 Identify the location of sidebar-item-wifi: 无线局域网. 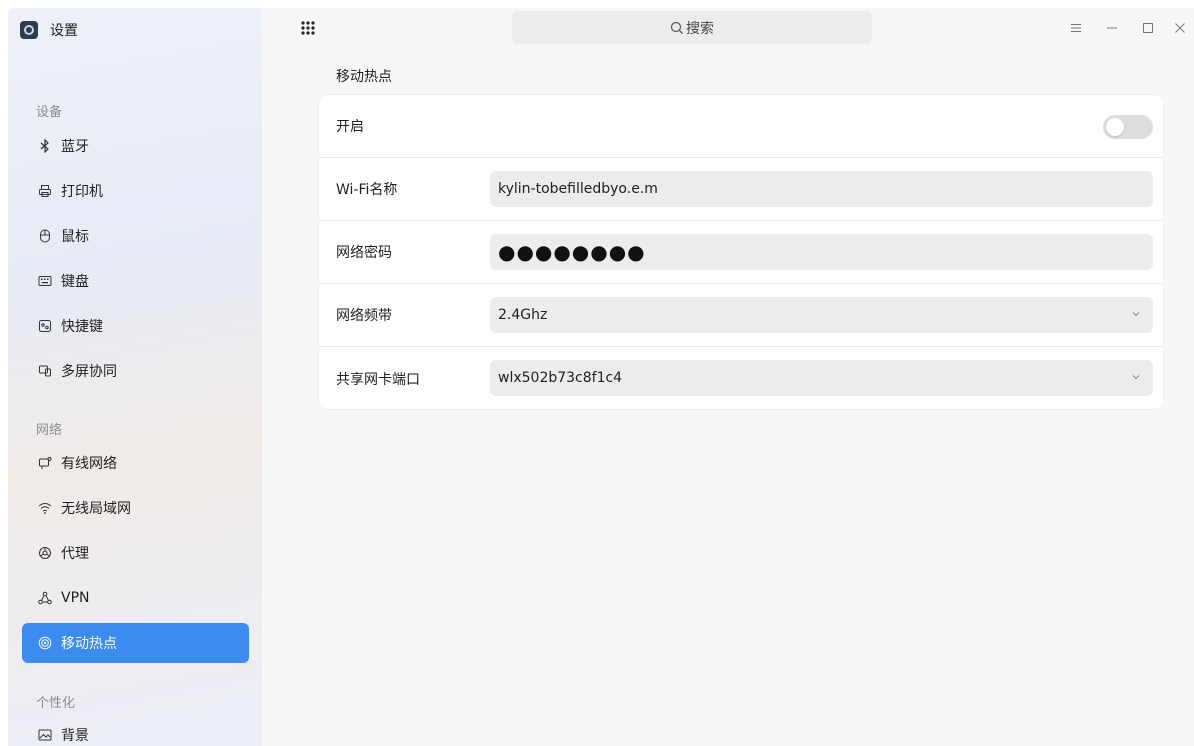
(135, 508).